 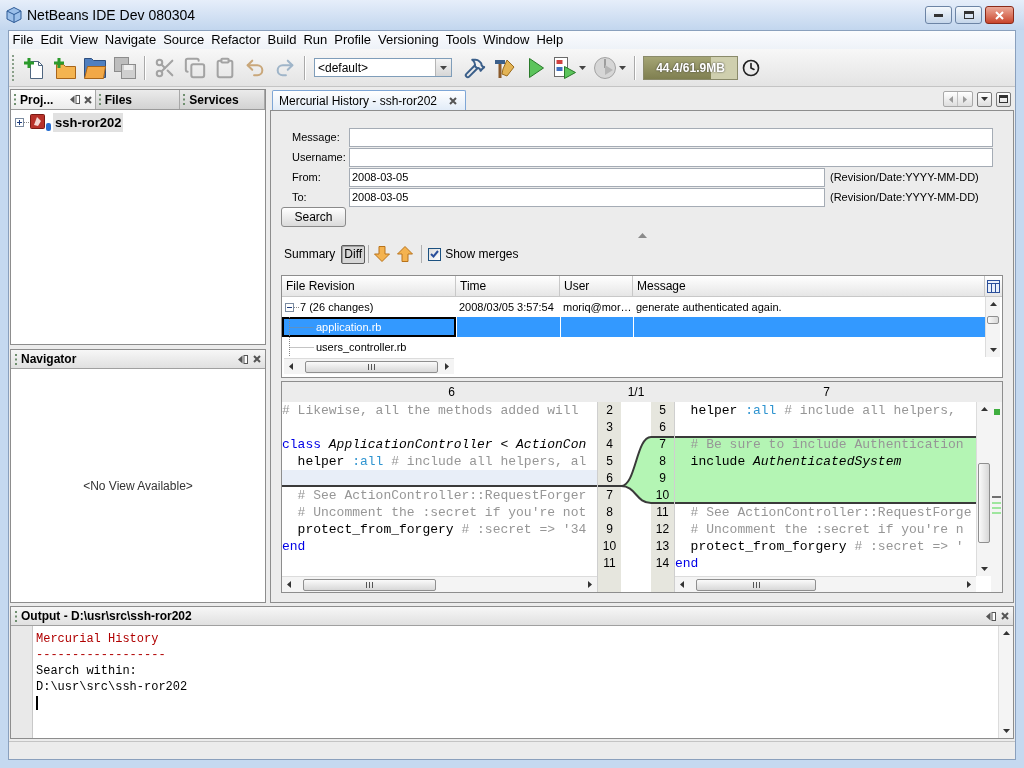 I want to click on revision-title: 7, so click(x=826, y=392).